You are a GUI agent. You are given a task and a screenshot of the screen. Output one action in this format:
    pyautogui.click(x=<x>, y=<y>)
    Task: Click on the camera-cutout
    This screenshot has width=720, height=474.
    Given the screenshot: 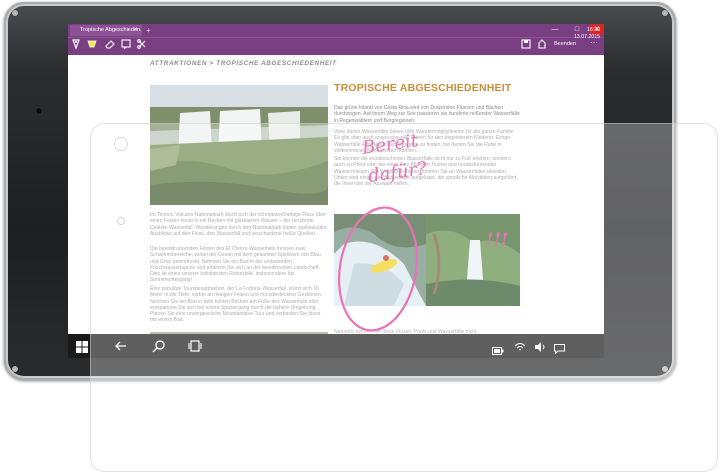 What is the action you would take?
    pyautogui.click(x=121, y=144)
    